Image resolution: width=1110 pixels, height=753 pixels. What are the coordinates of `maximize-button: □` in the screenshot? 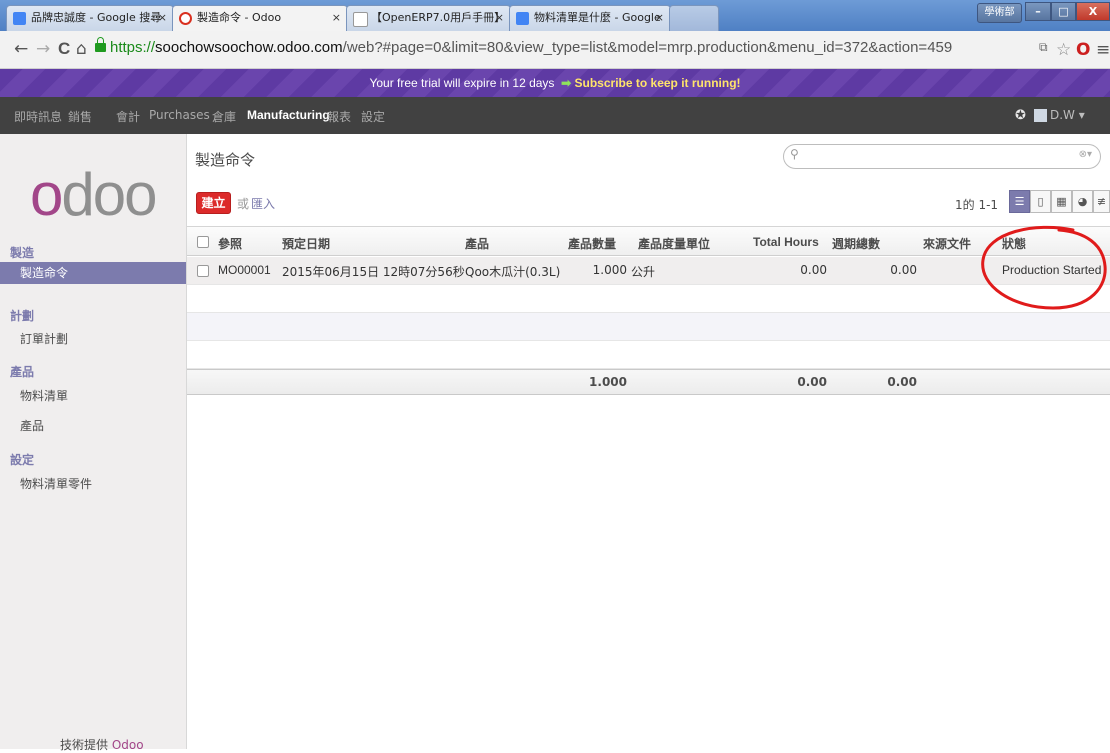 It's located at (1063, 11).